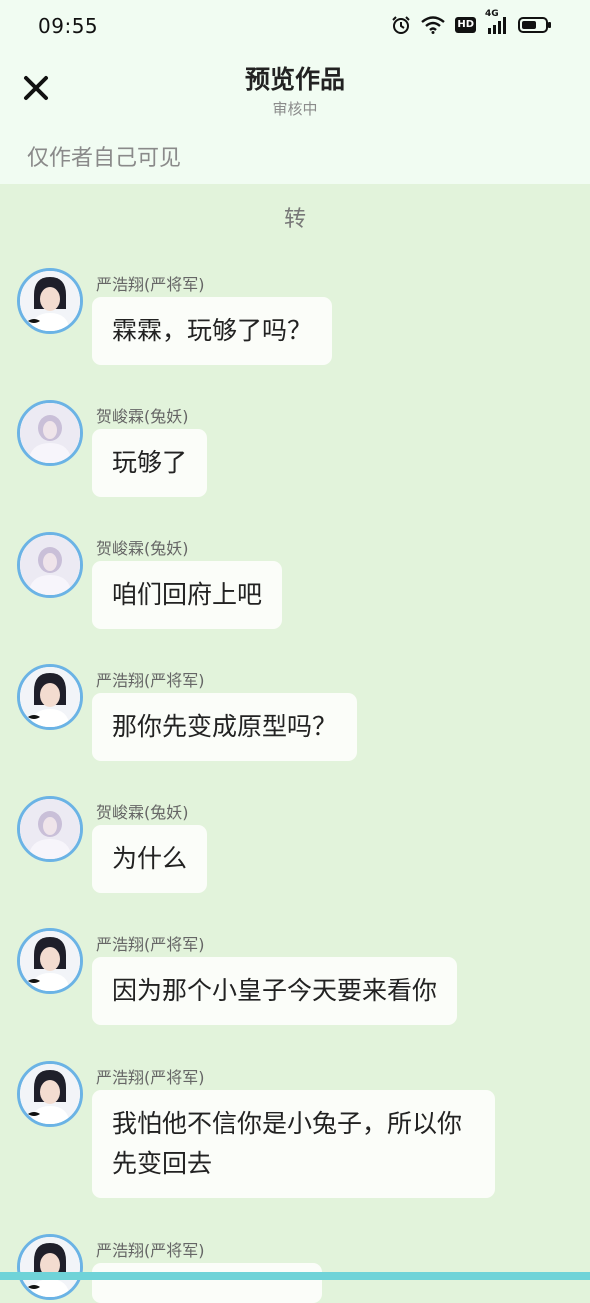 The width and height of the screenshot is (590, 1303). Describe the element at coordinates (492, 14) in the screenshot. I see `network-label: 4G` at that location.